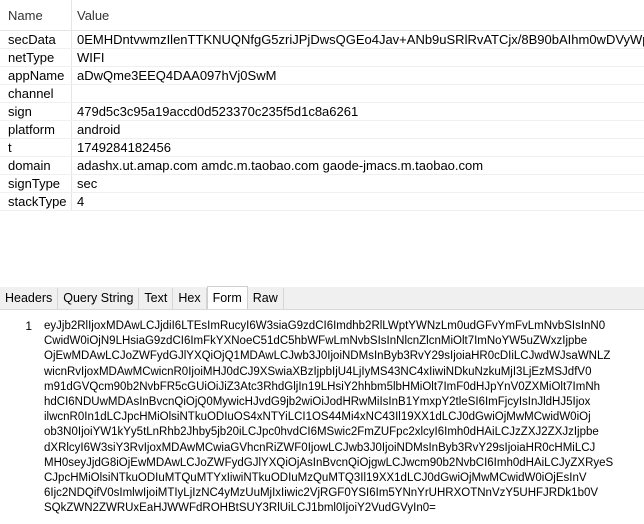  What do you see at coordinates (36, 39) in the screenshot?
I see `param-name: secData` at bounding box center [36, 39].